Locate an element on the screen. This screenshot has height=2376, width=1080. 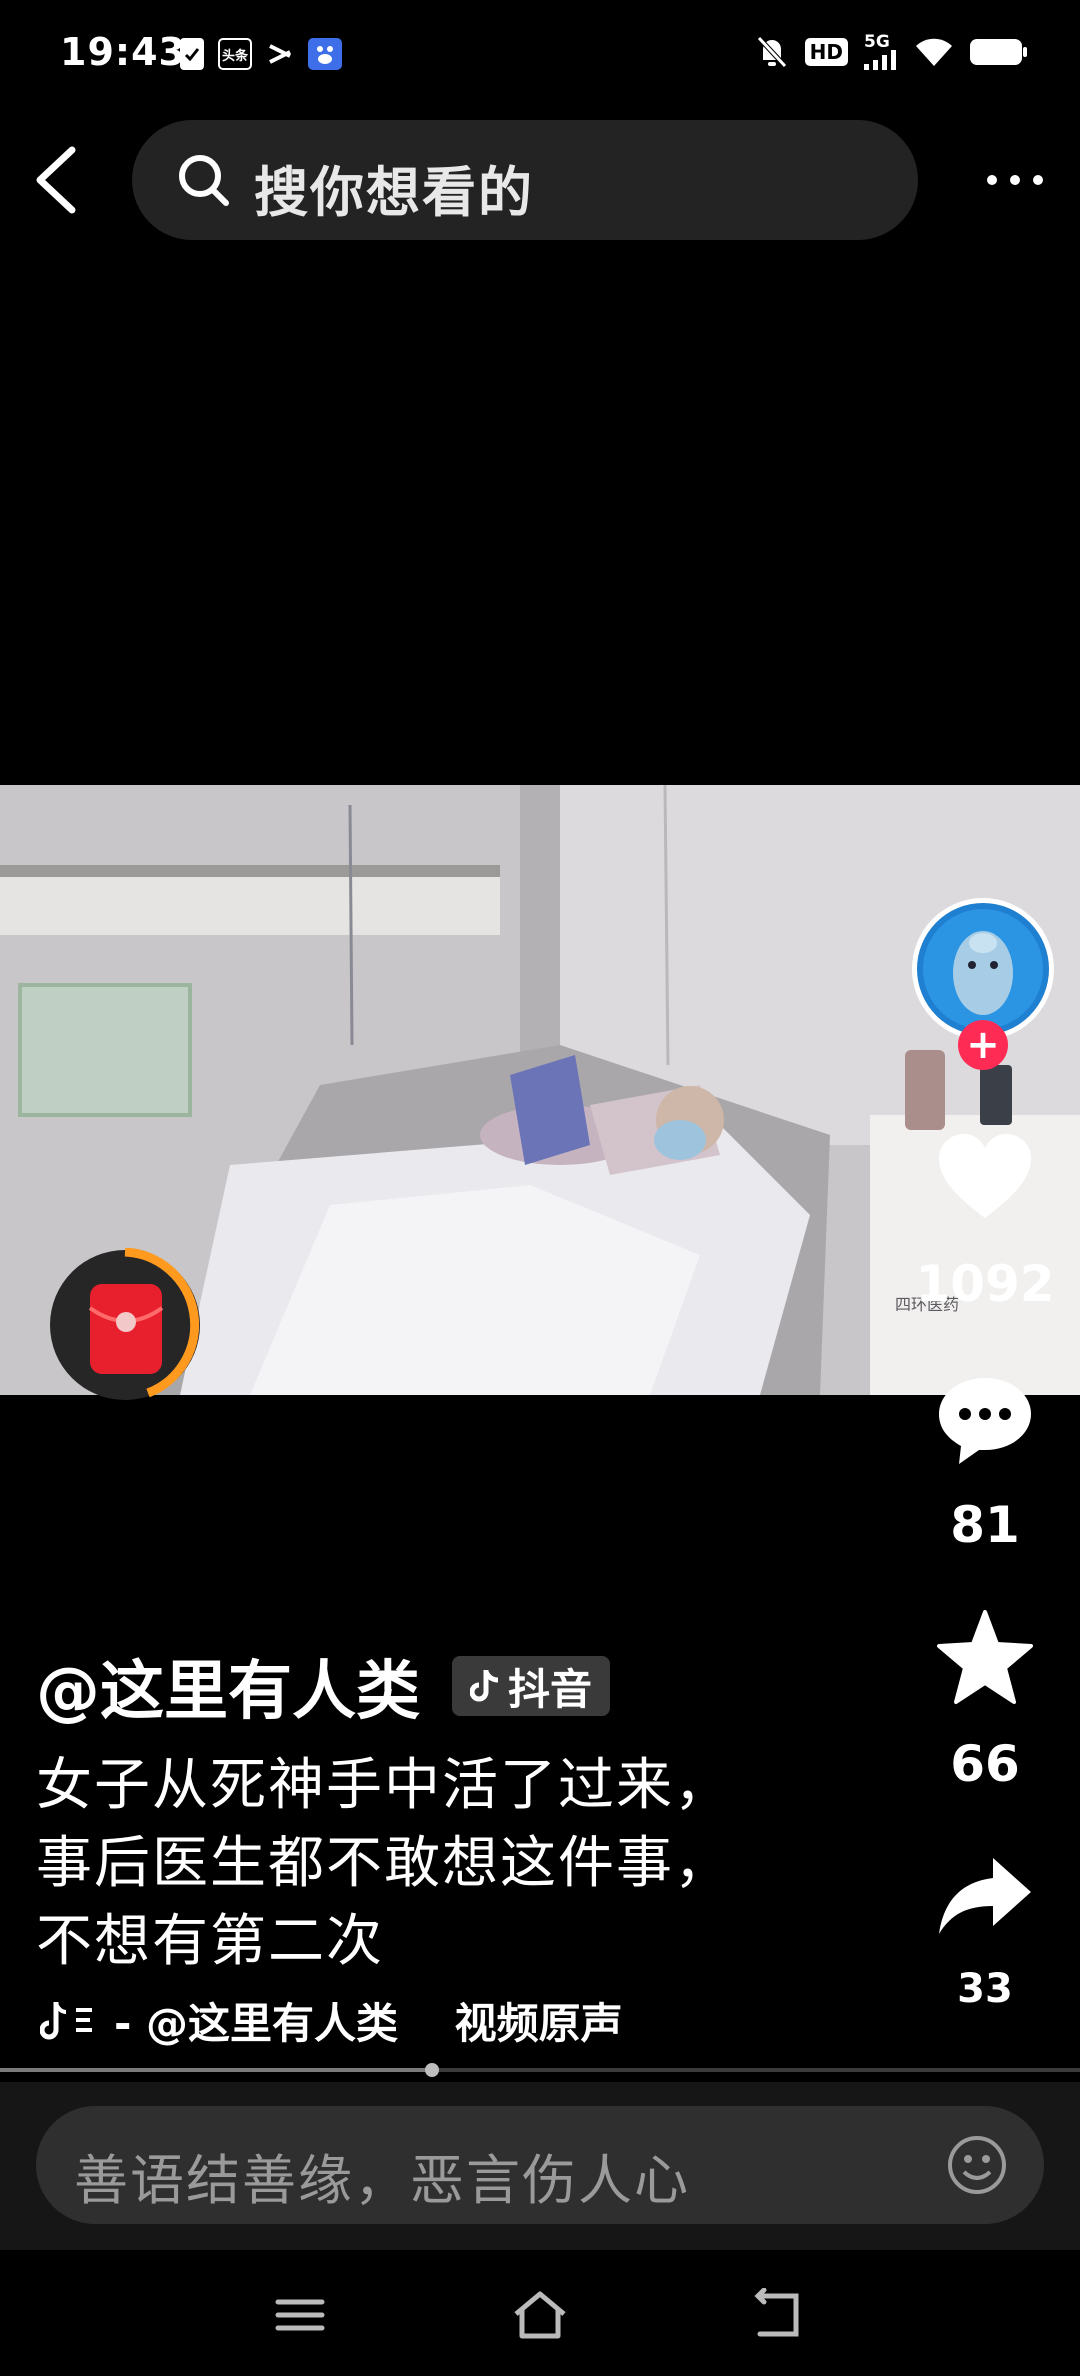
video-progress-fill is located at coordinates (216, 2070).